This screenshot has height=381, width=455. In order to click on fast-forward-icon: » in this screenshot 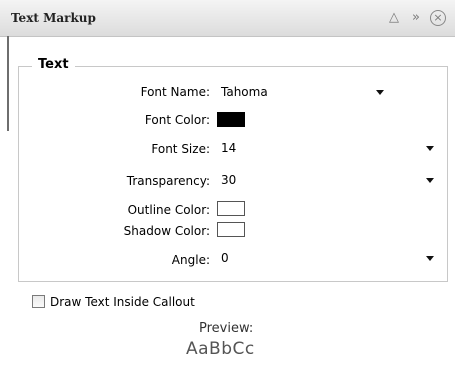, I will do `click(416, 18)`.